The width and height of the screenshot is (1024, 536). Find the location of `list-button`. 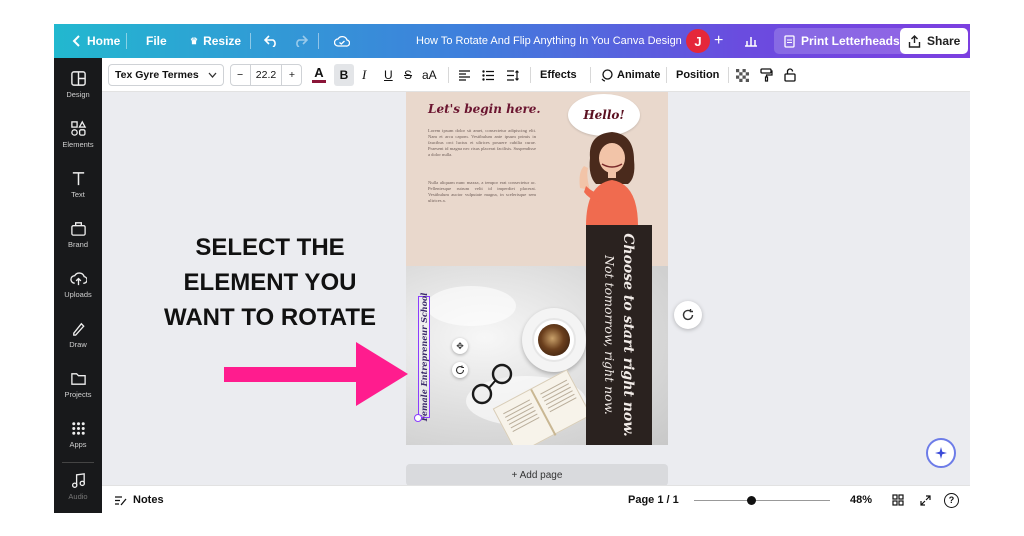

list-button is located at coordinates (488, 75).